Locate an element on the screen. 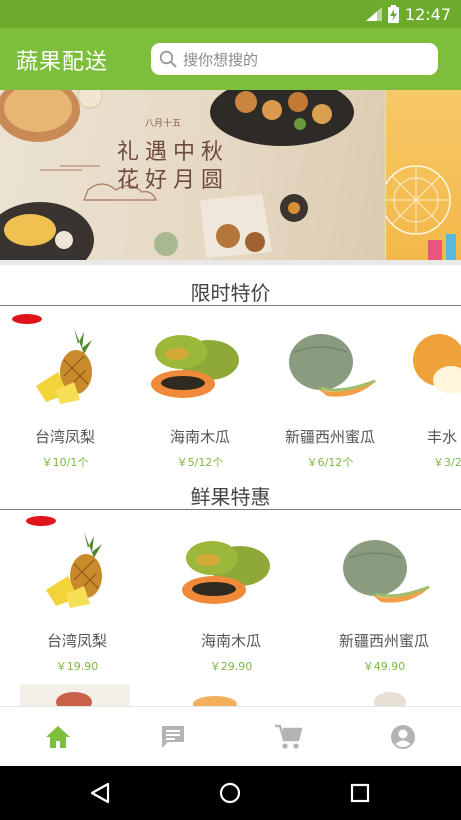  product-name: 丰水 is located at coordinates (442, 437).